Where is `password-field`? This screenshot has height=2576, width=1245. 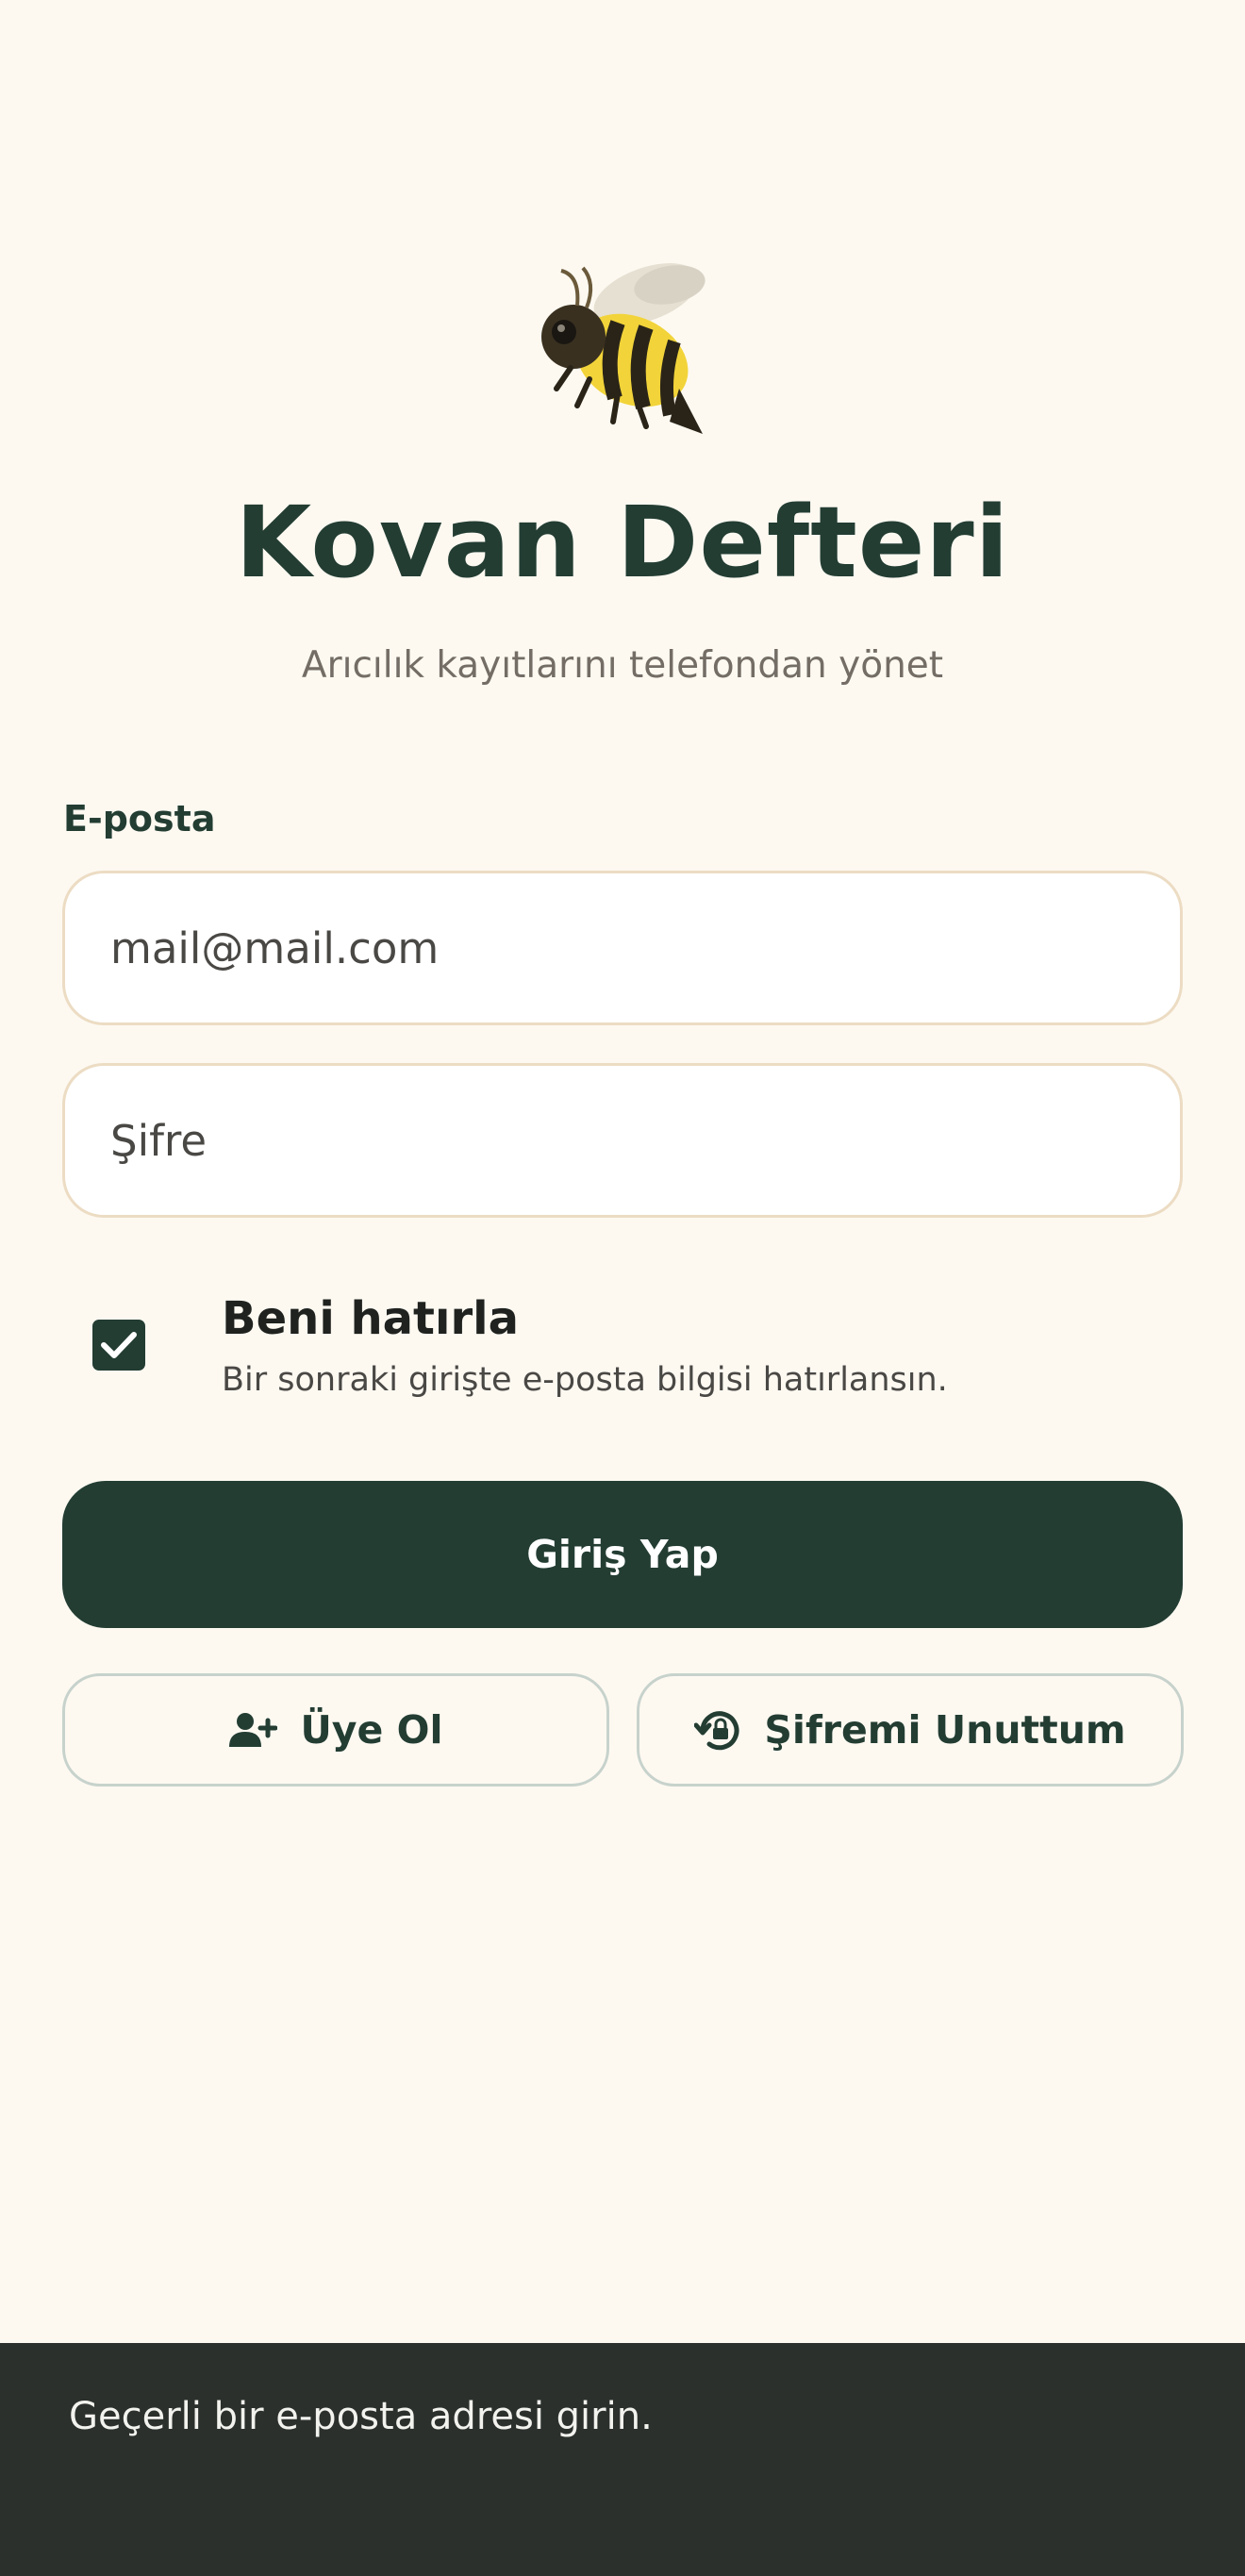
password-field is located at coordinates (622, 1140).